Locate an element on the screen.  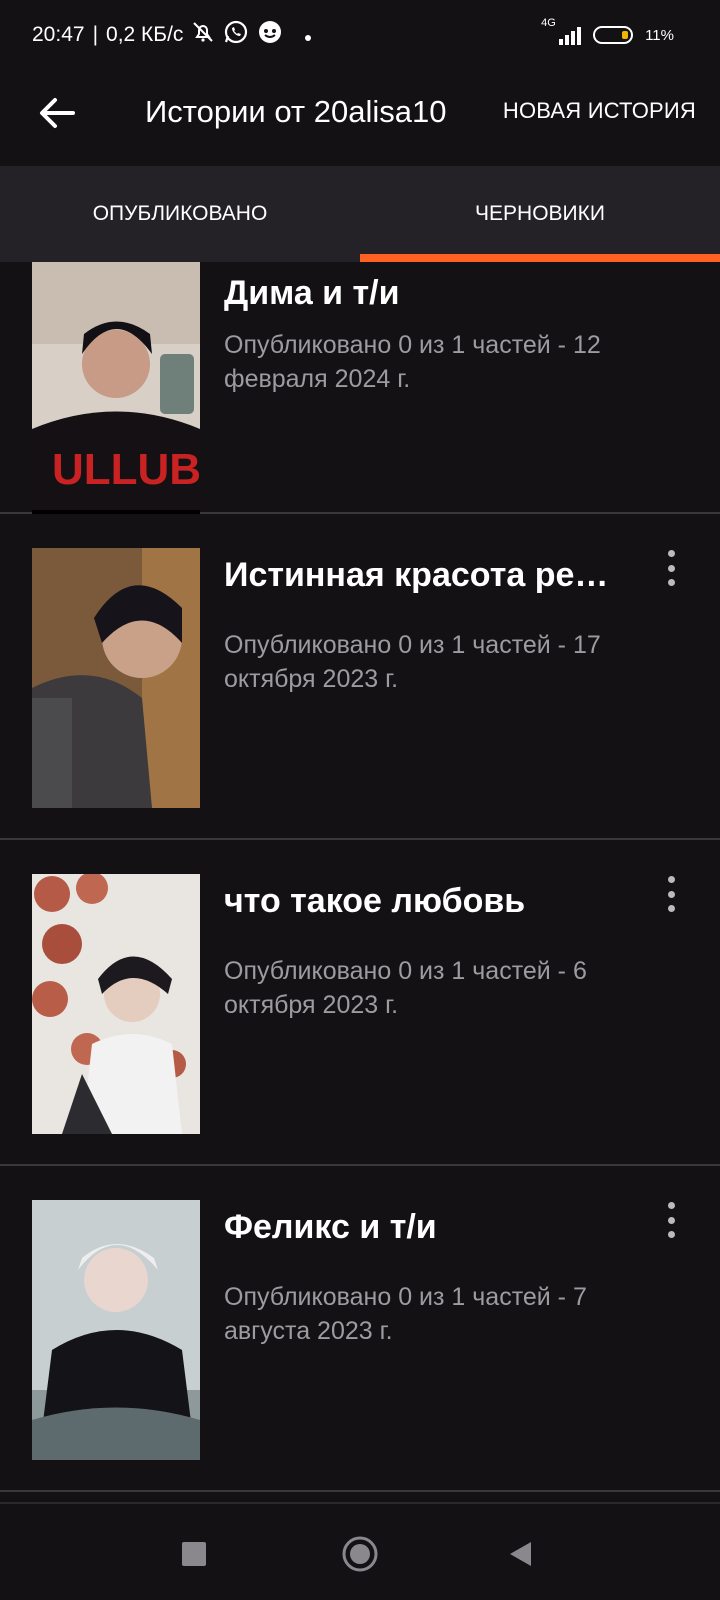
back-nav-button is located at coordinates (520, 1554).